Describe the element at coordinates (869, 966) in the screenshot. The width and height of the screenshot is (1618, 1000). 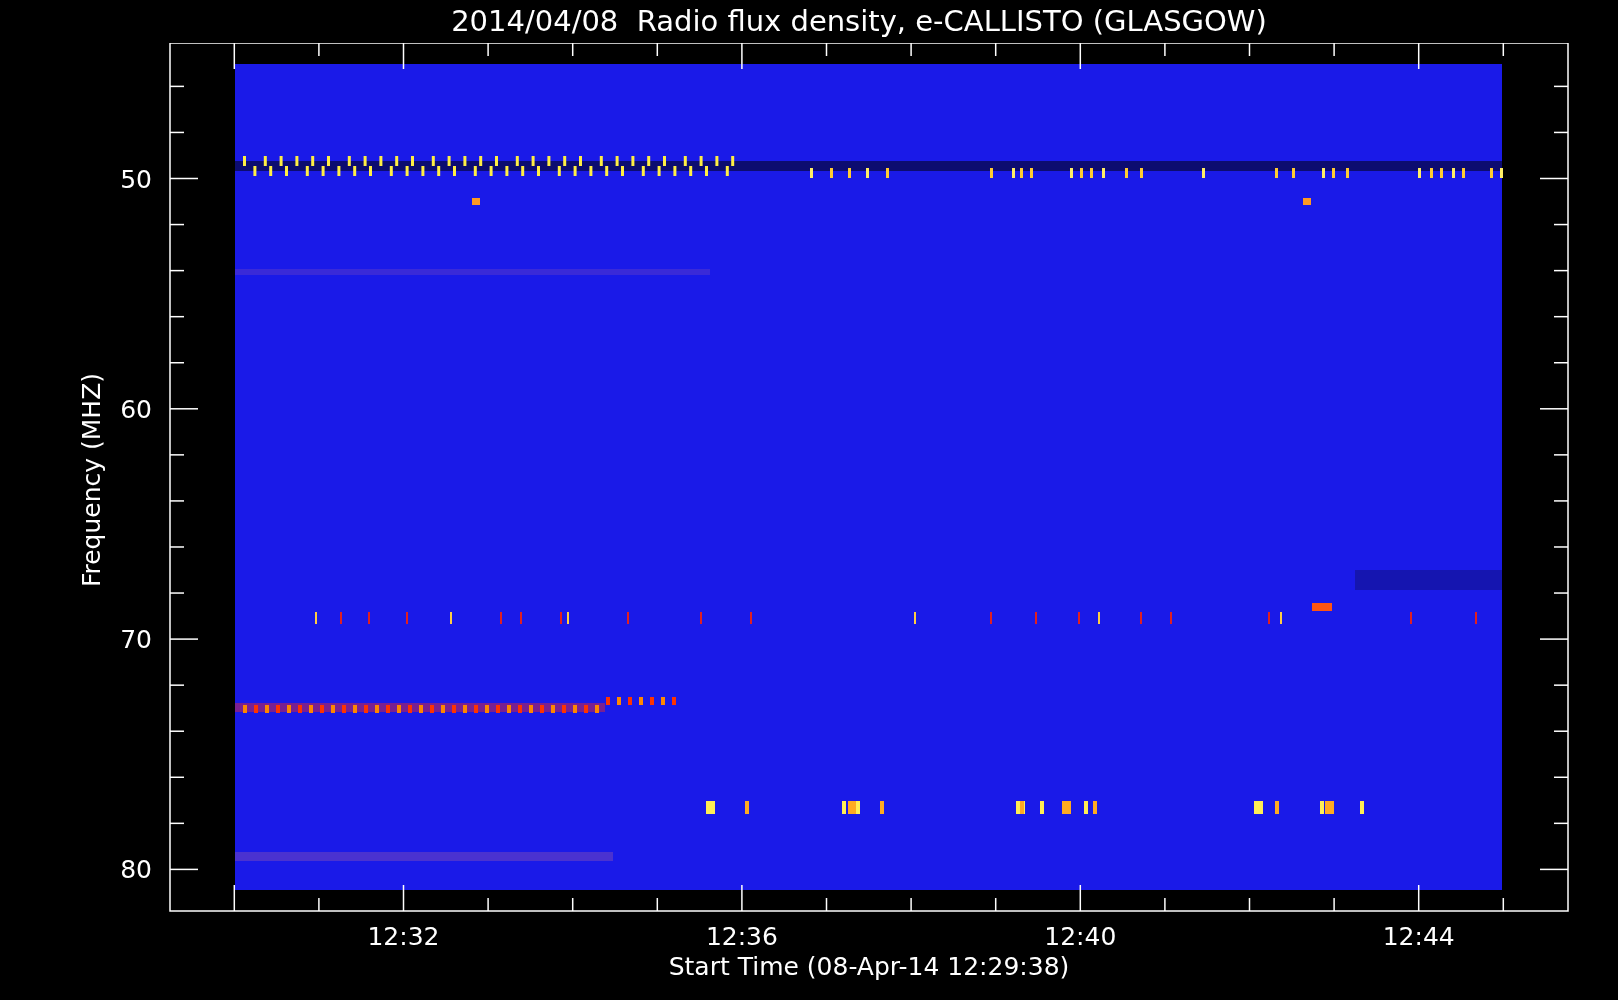
I see `x-axis-label: Start Time (08-Apr-14 12:29:38)` at that location.